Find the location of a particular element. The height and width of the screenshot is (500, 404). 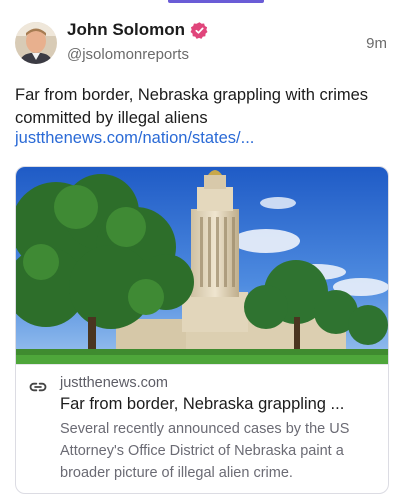

active-tab-indicator is located at coordinates (216, 1).